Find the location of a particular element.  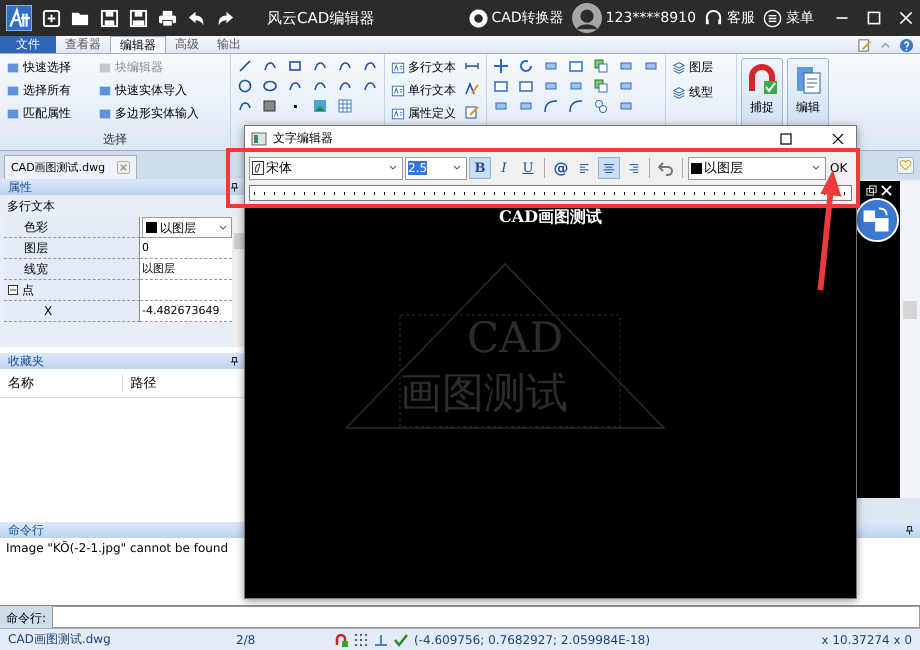

app-title: 风云CAD编辑器 is located at coordinates (321, 18).